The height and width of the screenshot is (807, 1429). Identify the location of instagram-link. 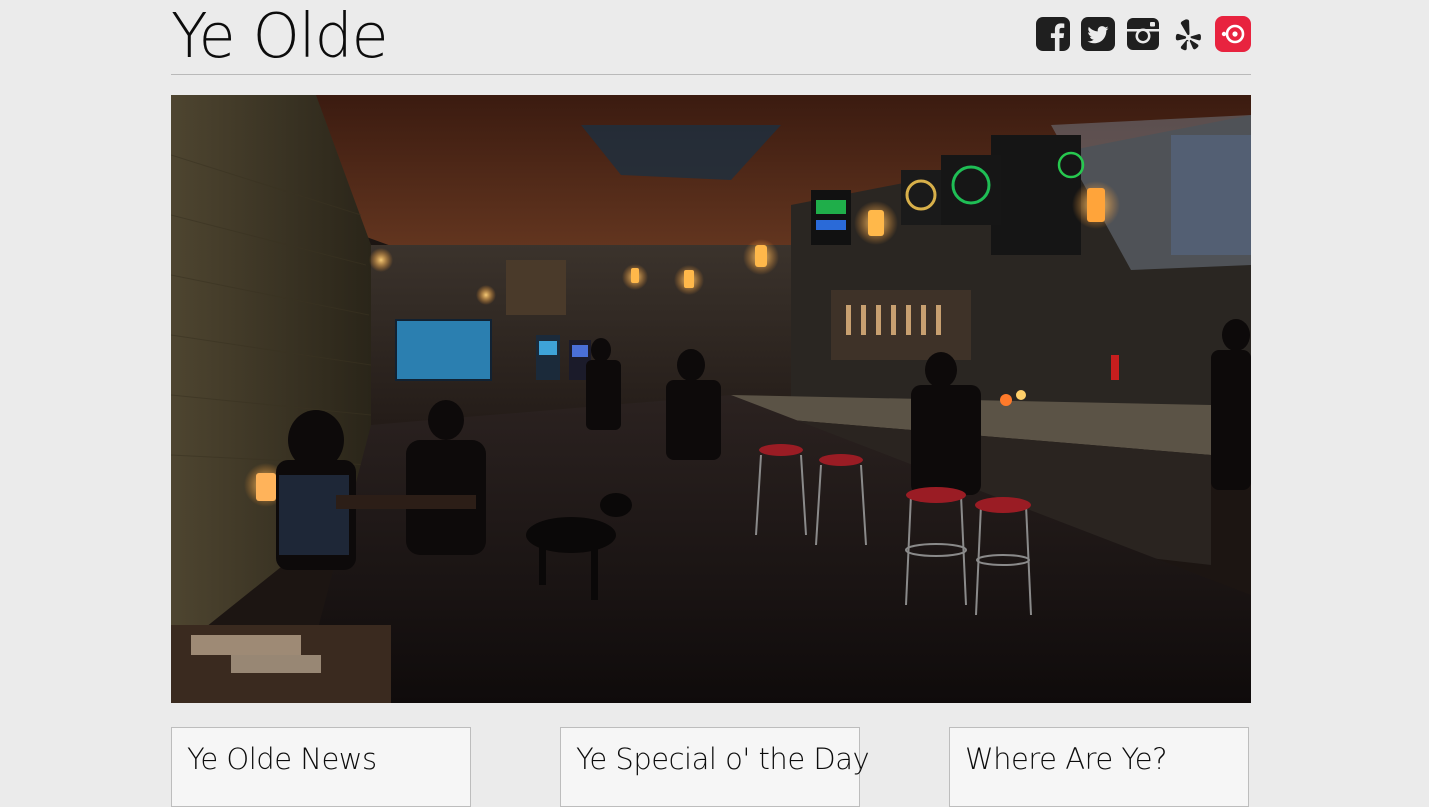
(1143, 34).